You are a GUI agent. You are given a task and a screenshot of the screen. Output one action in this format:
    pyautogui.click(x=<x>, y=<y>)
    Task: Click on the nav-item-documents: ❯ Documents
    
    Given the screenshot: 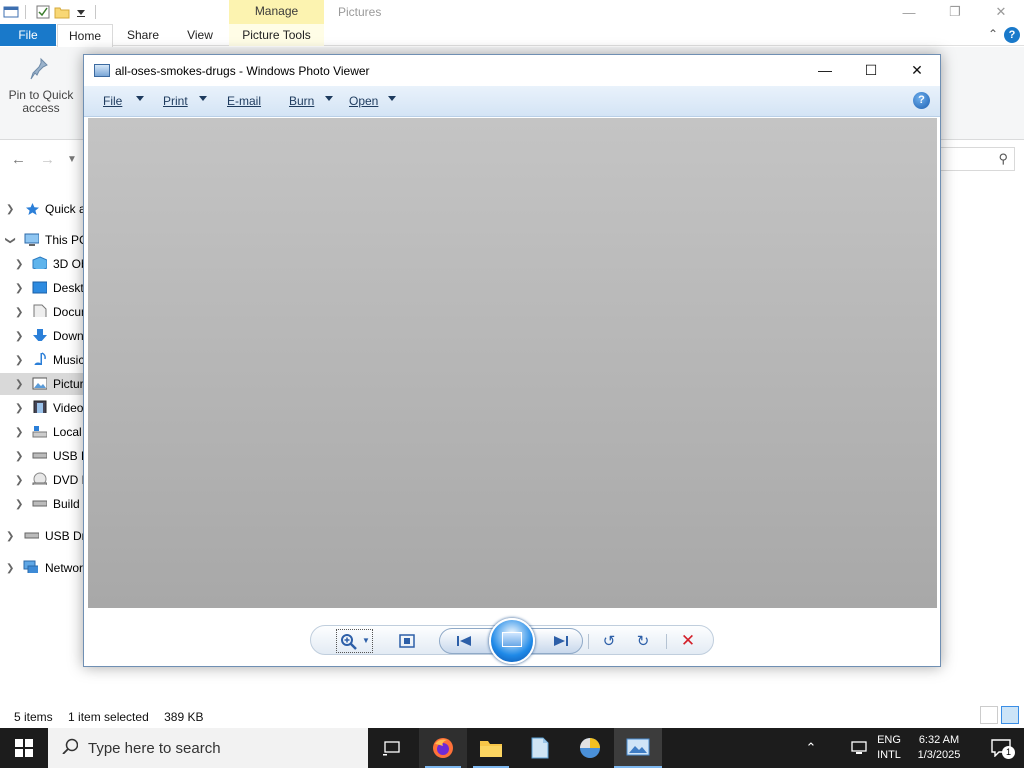 What is the action you would take?
    pyautogui.click(x=42, y=312)
    